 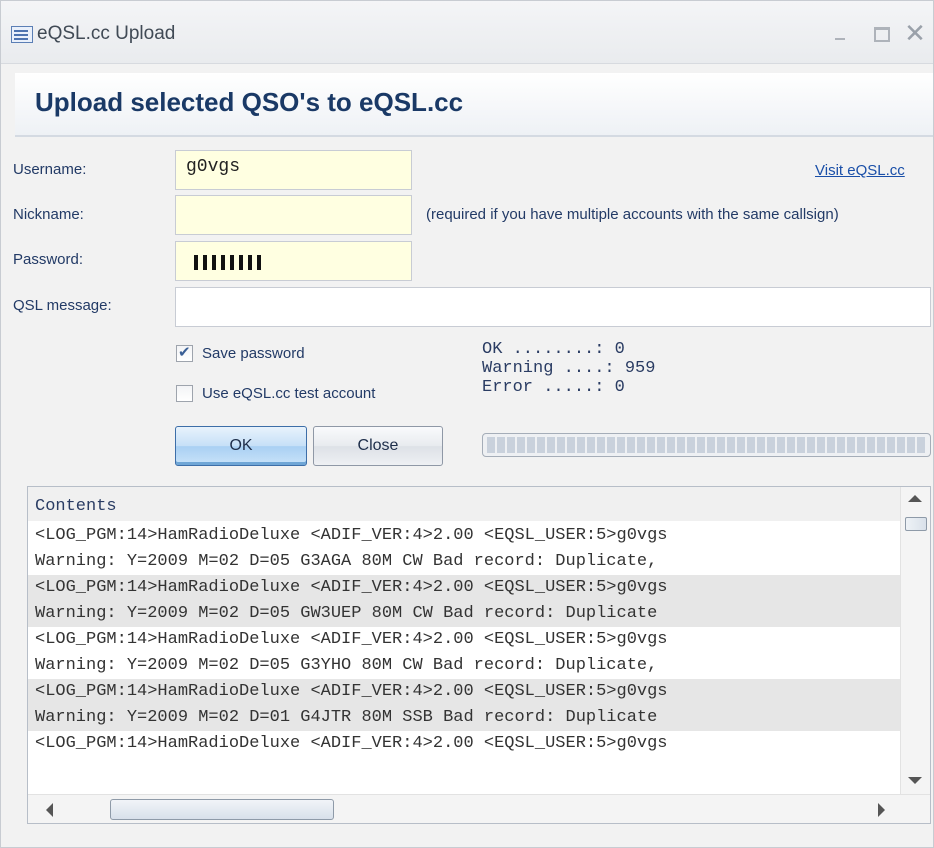 What do you see at coordinates (184, 393) in the screenshot?
I see `test-account-checkbox` at bounding box center [184, 393].